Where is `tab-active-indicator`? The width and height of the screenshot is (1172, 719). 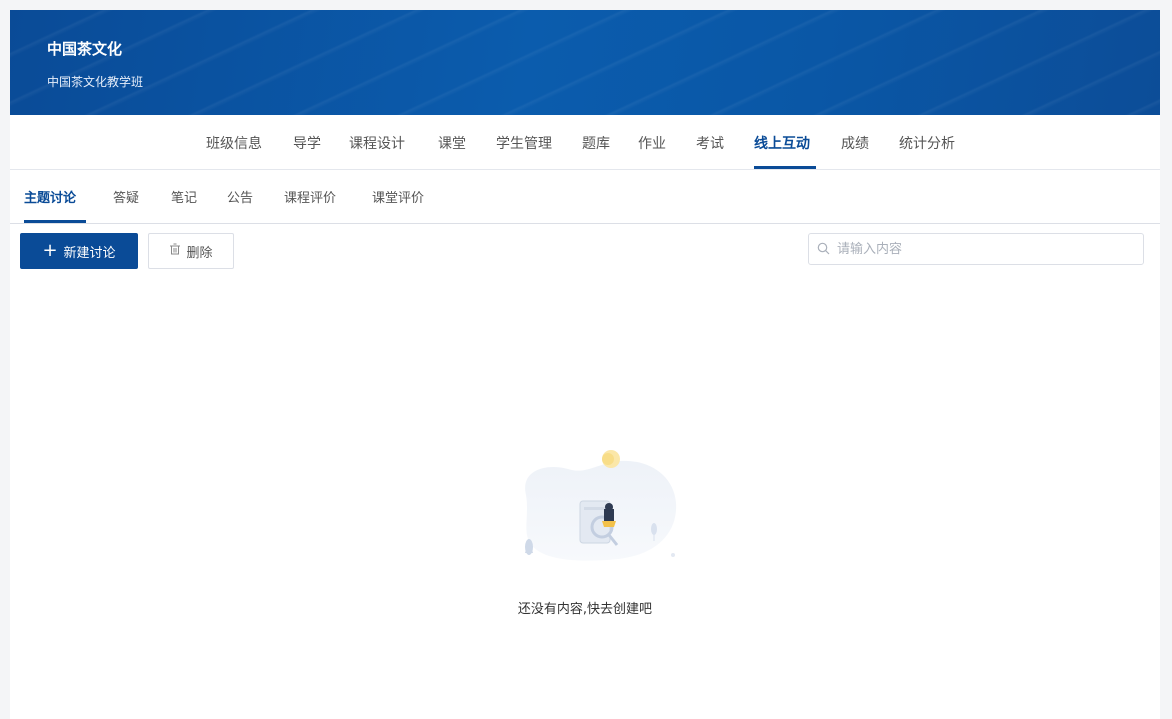
tab-active-indicator is located at coordinates (55, 221).